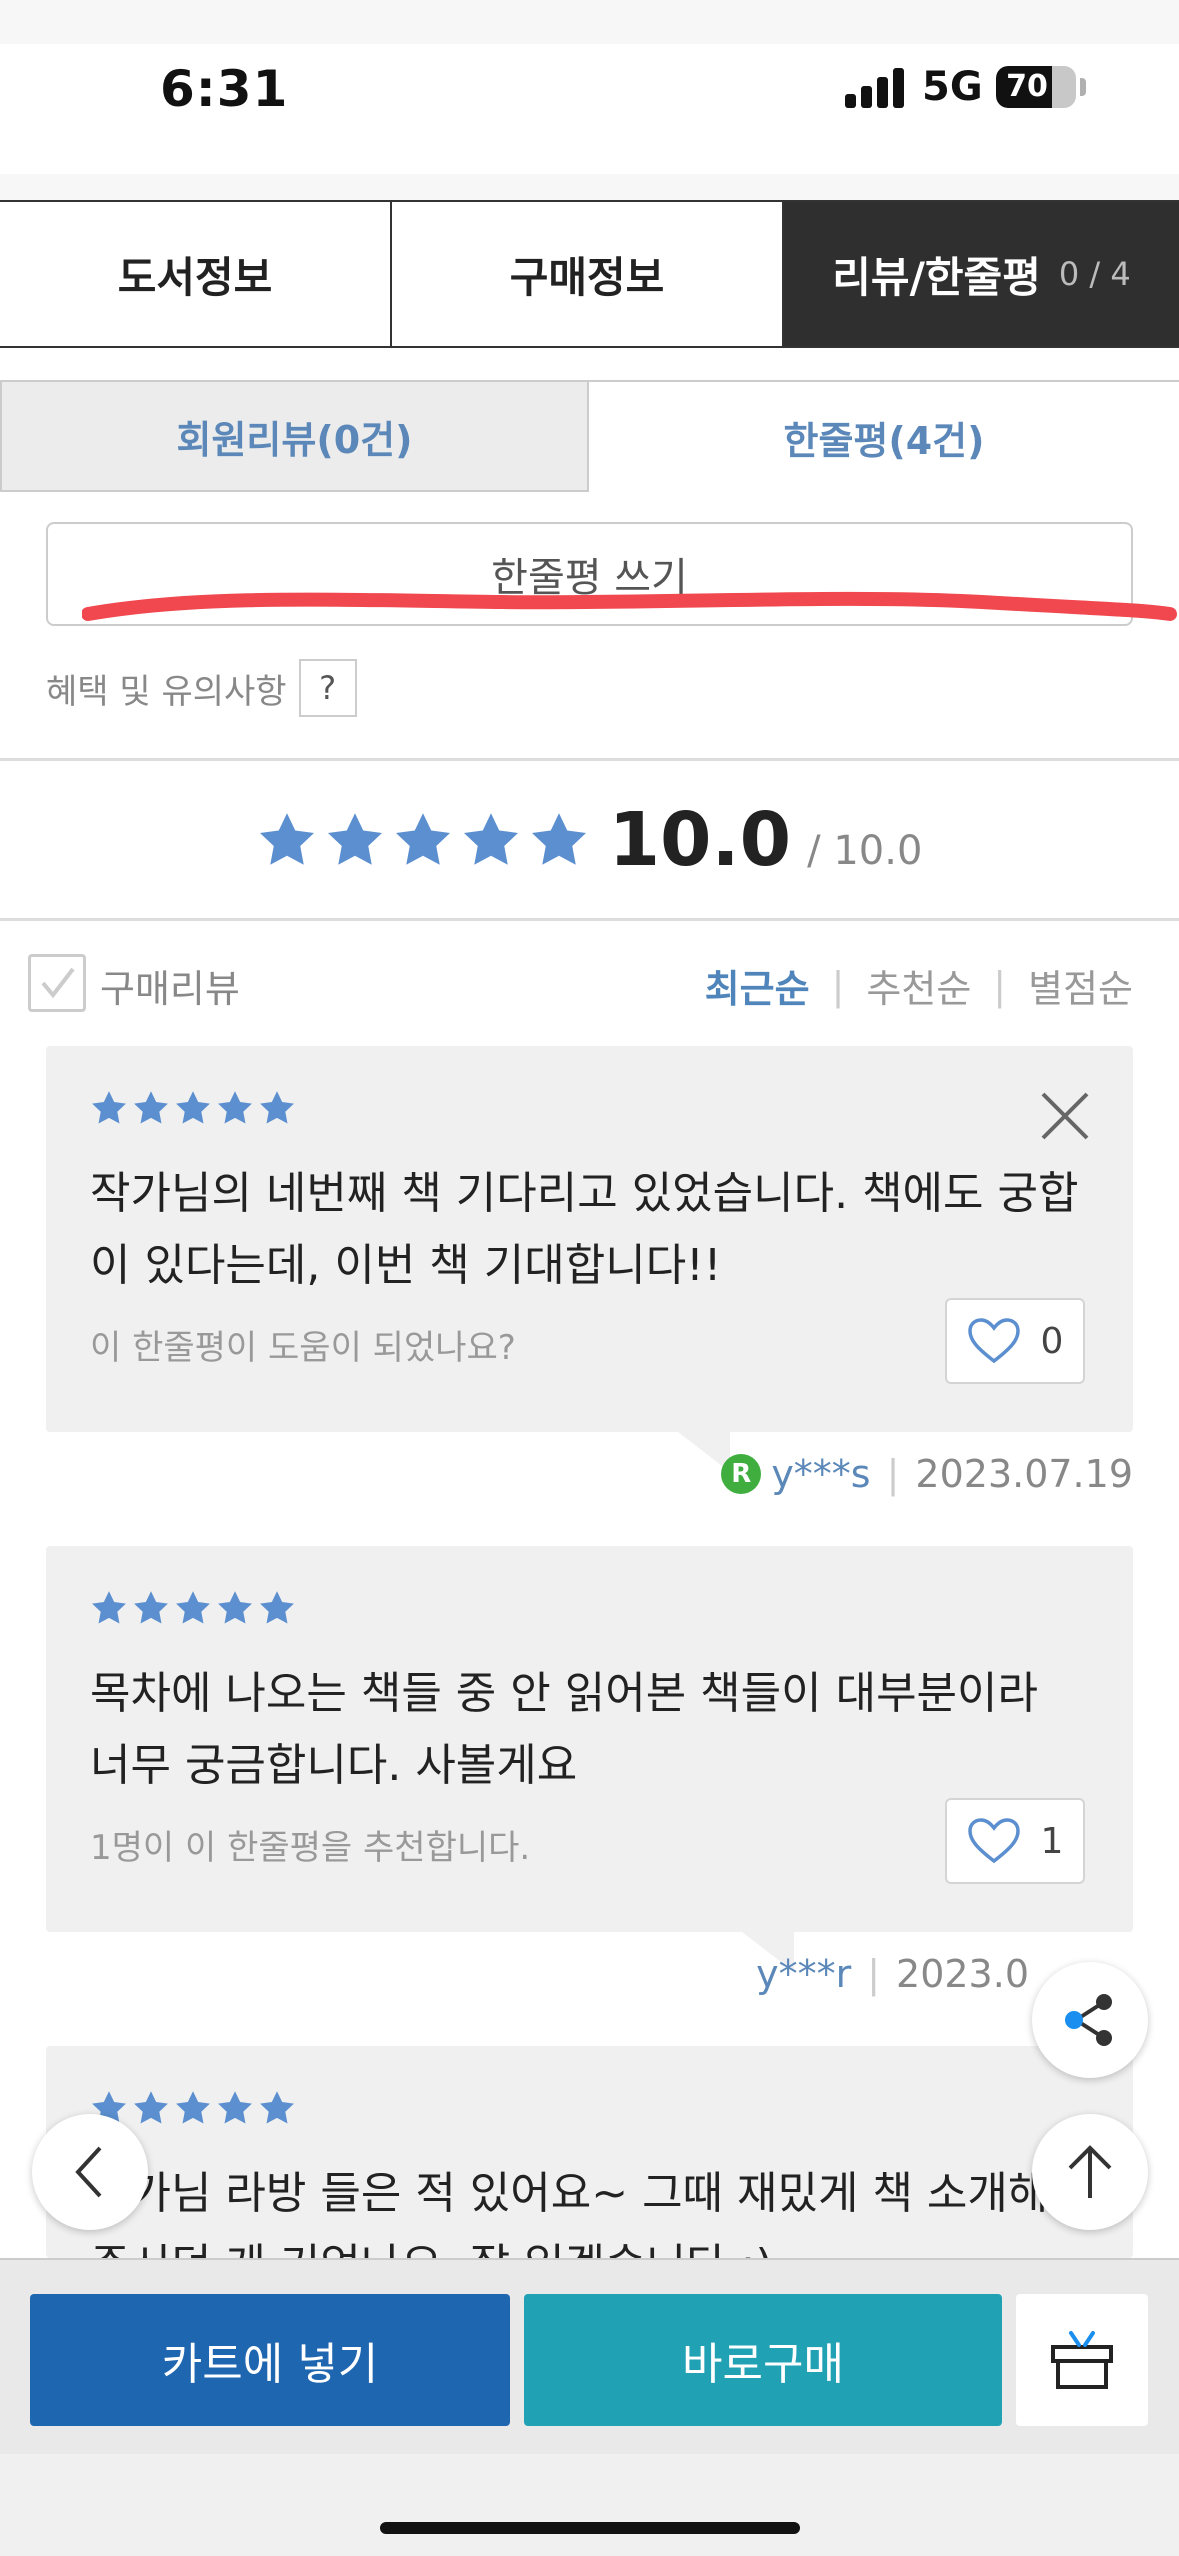  What do you see at coordinates (170, 989) in the screenshot?
I see `purchase-review-label: 구매리뷰` at bounding box center [170, 989].